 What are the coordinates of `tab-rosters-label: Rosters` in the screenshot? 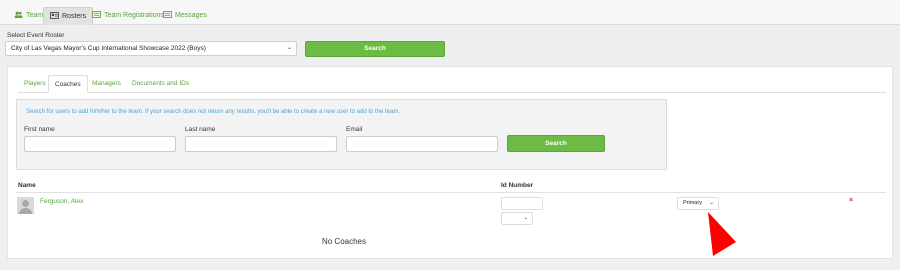 It's located at (74, 16).